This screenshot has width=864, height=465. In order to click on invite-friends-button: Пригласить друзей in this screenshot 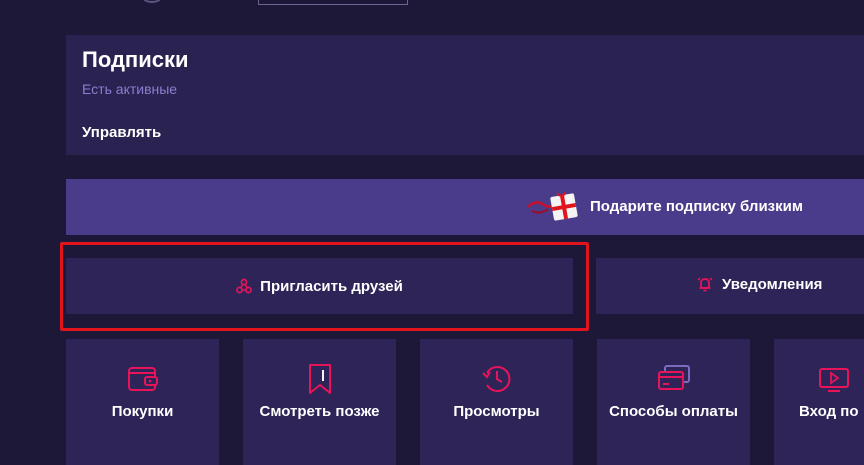, I will do `click(319, 286)`.